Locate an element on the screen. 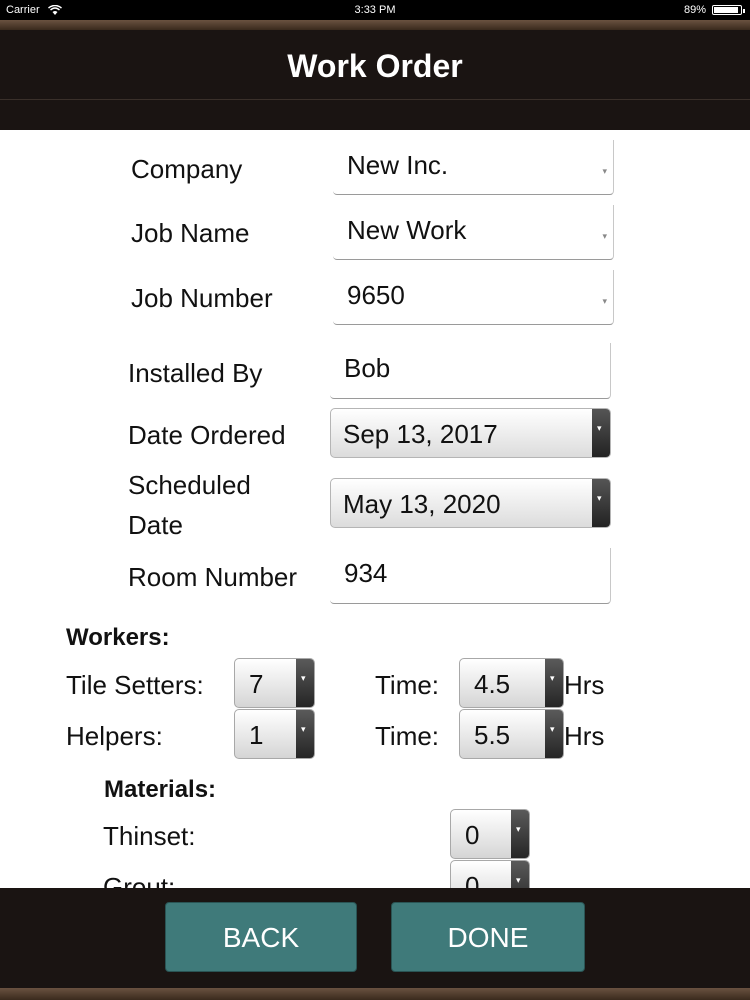  helpers-label: Helpers: is located at coordinates (114, 736).